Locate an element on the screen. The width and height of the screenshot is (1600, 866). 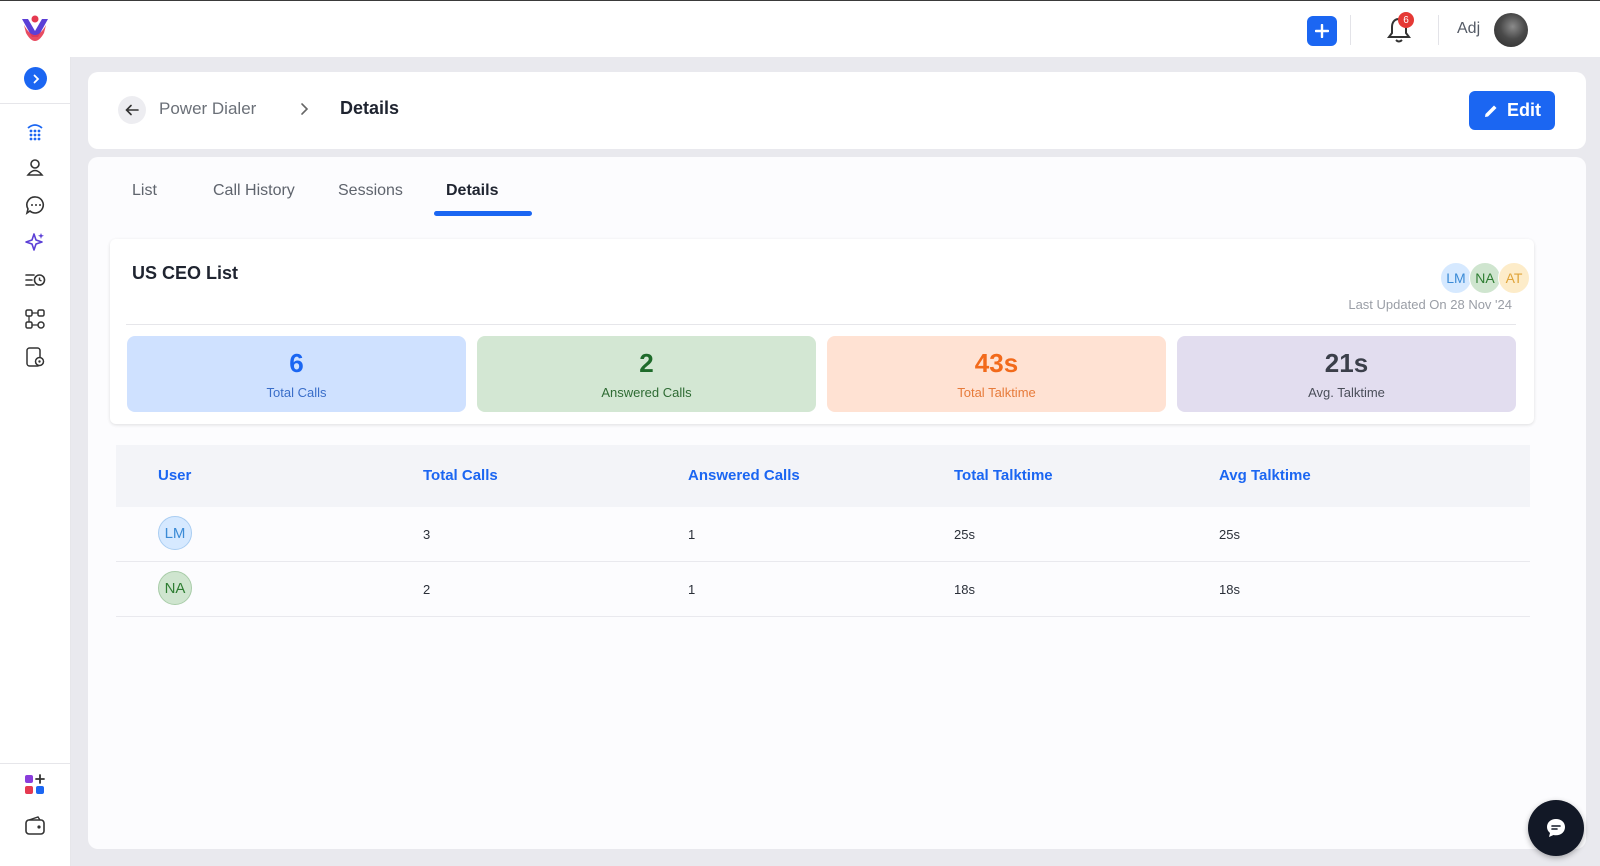
sidebar-item-apps is located at coordinates (35, 785).